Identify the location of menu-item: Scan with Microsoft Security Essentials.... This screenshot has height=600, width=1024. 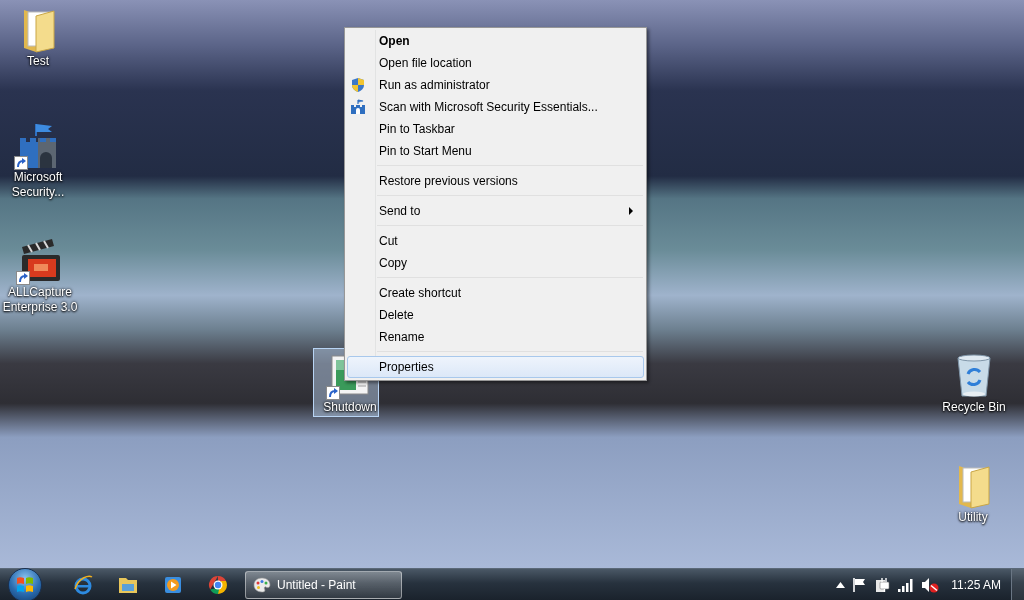
(495, 107).